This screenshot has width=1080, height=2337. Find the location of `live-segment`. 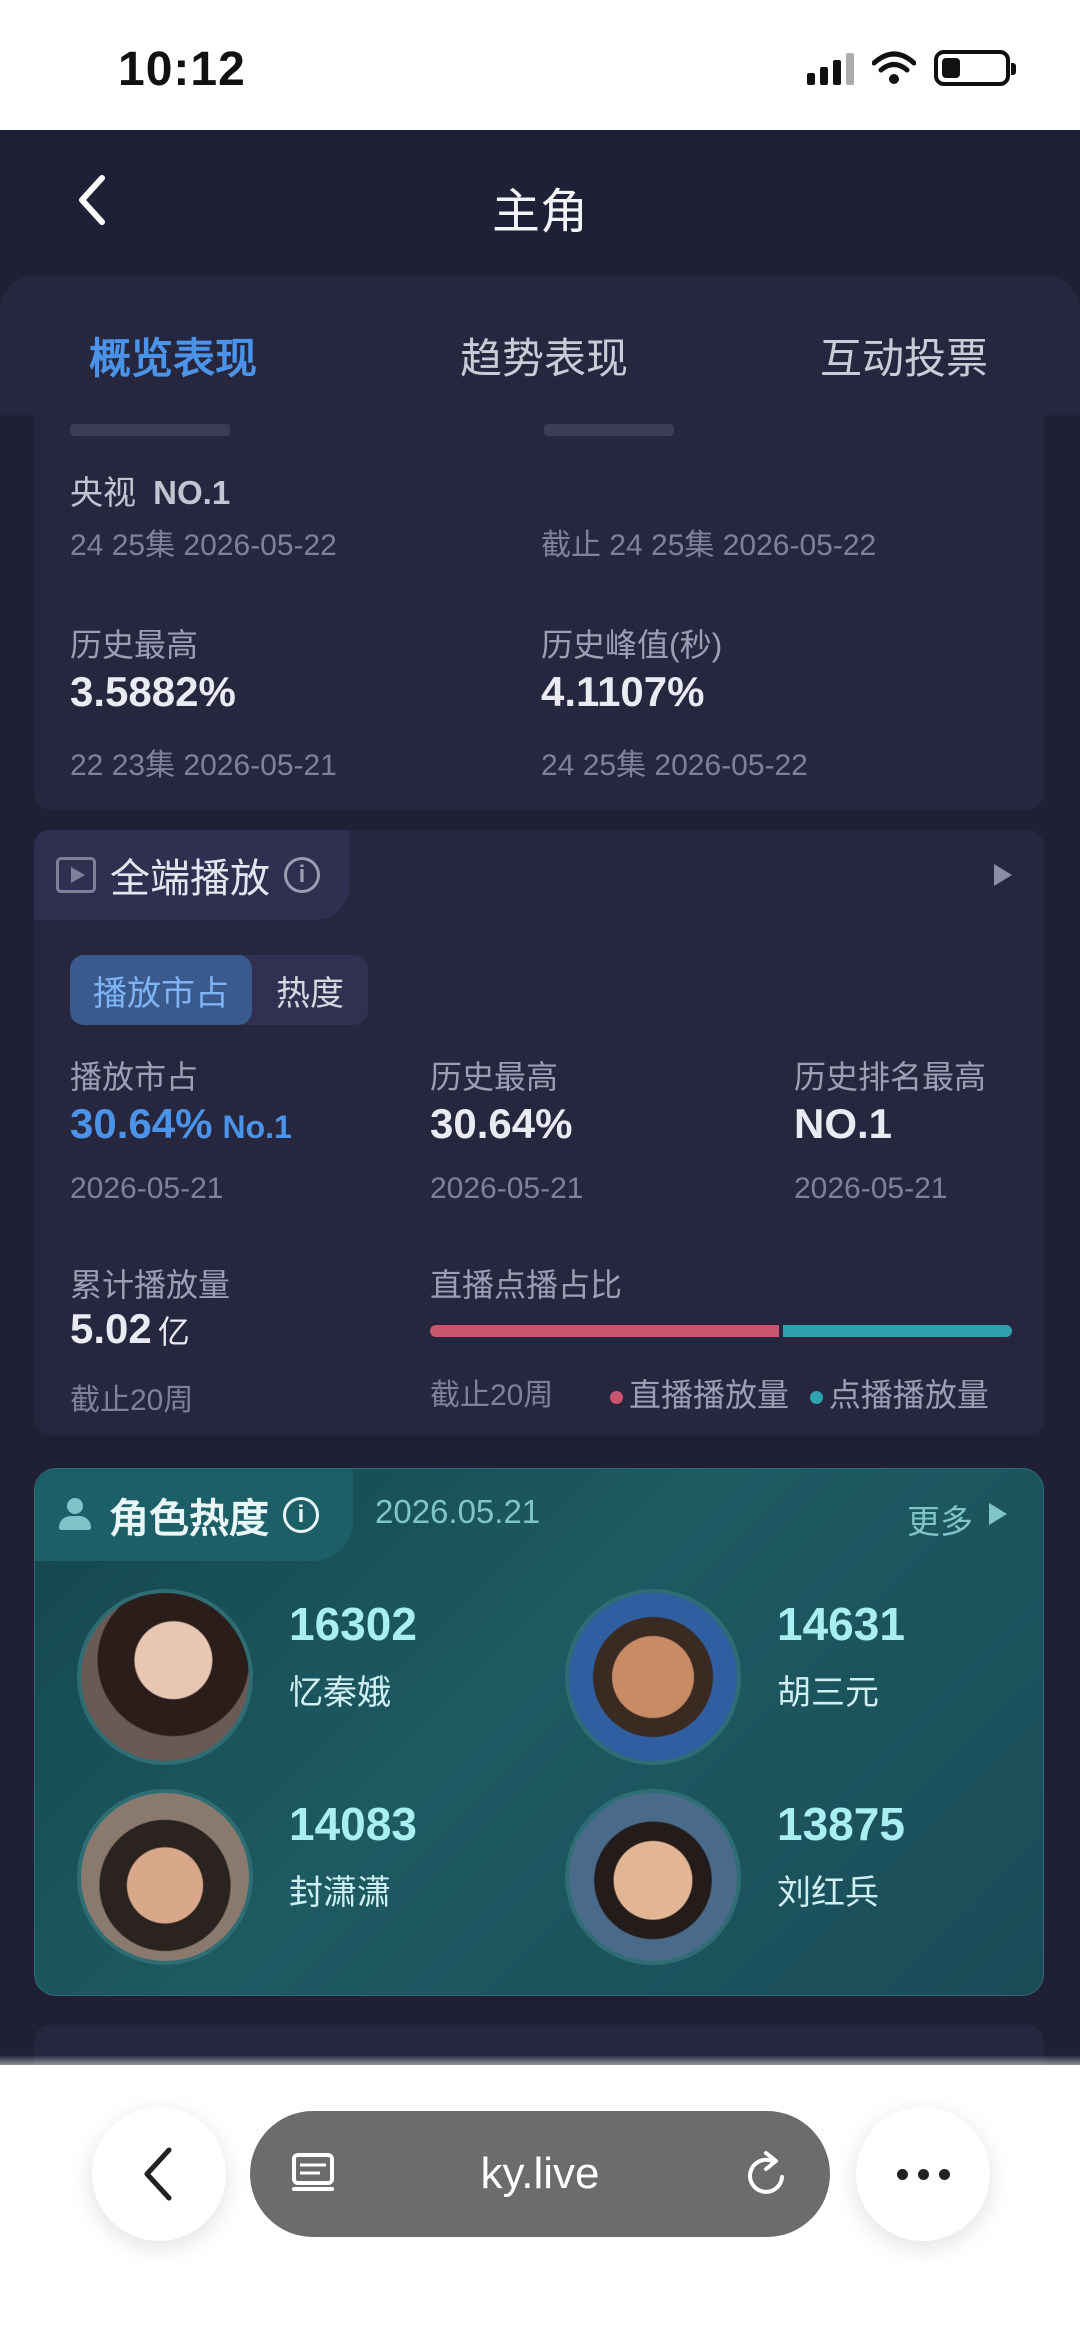

live-segment is located at coordinates (604, 1331).